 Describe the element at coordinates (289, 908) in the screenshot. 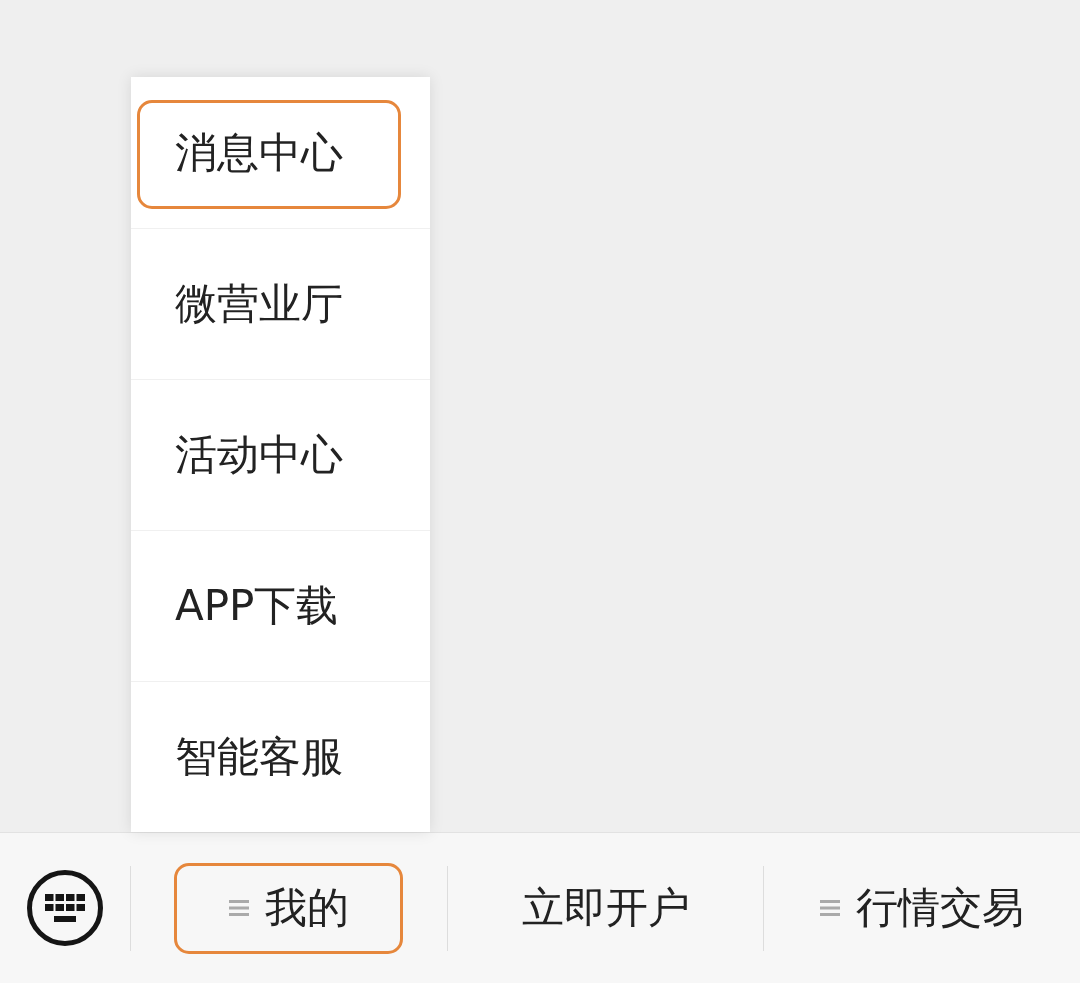

I see `nav-tab: 我的` at that location.